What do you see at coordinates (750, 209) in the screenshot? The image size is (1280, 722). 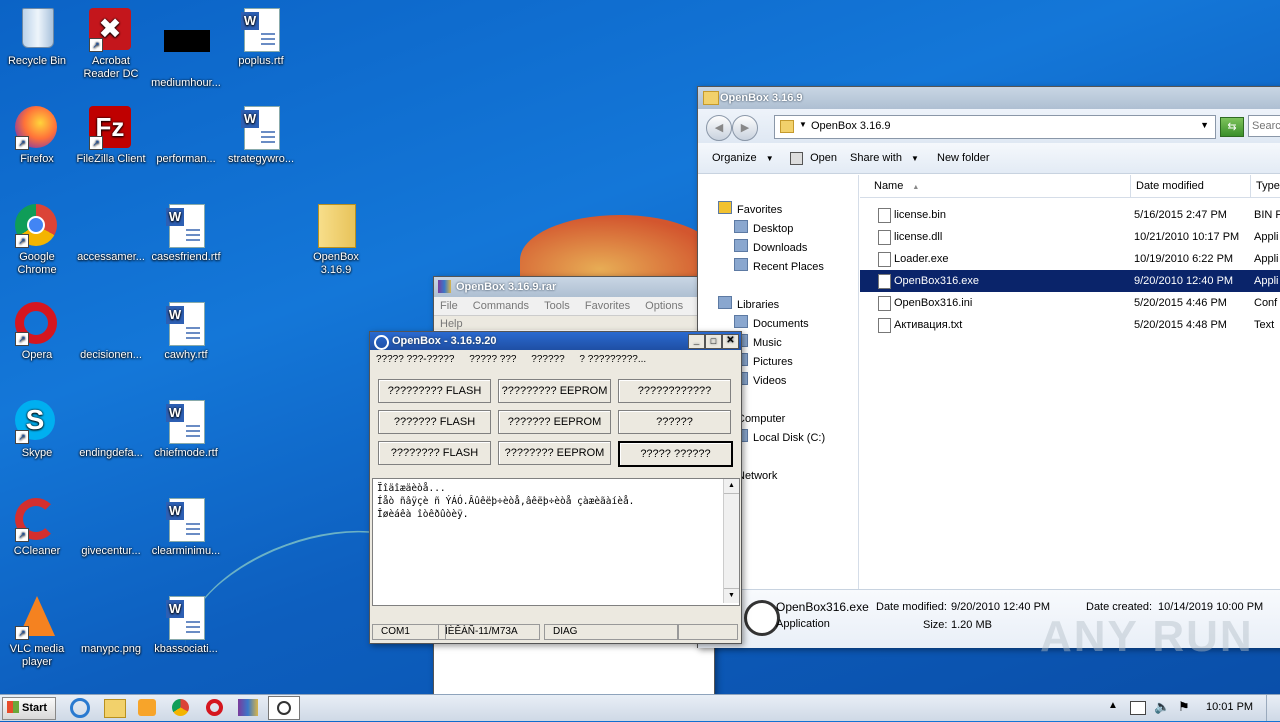 I see `nav-favorites: Favorites` at bounding box center [750, 209].